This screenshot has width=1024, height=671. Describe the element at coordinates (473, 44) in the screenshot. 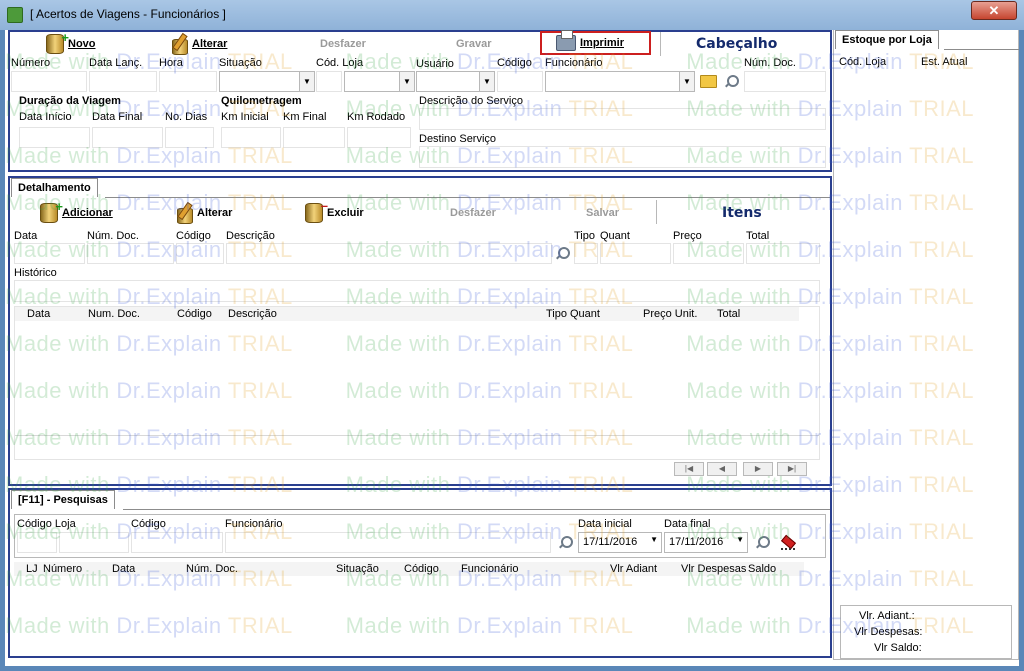

I see `gravar-button: Gravar` at that location.